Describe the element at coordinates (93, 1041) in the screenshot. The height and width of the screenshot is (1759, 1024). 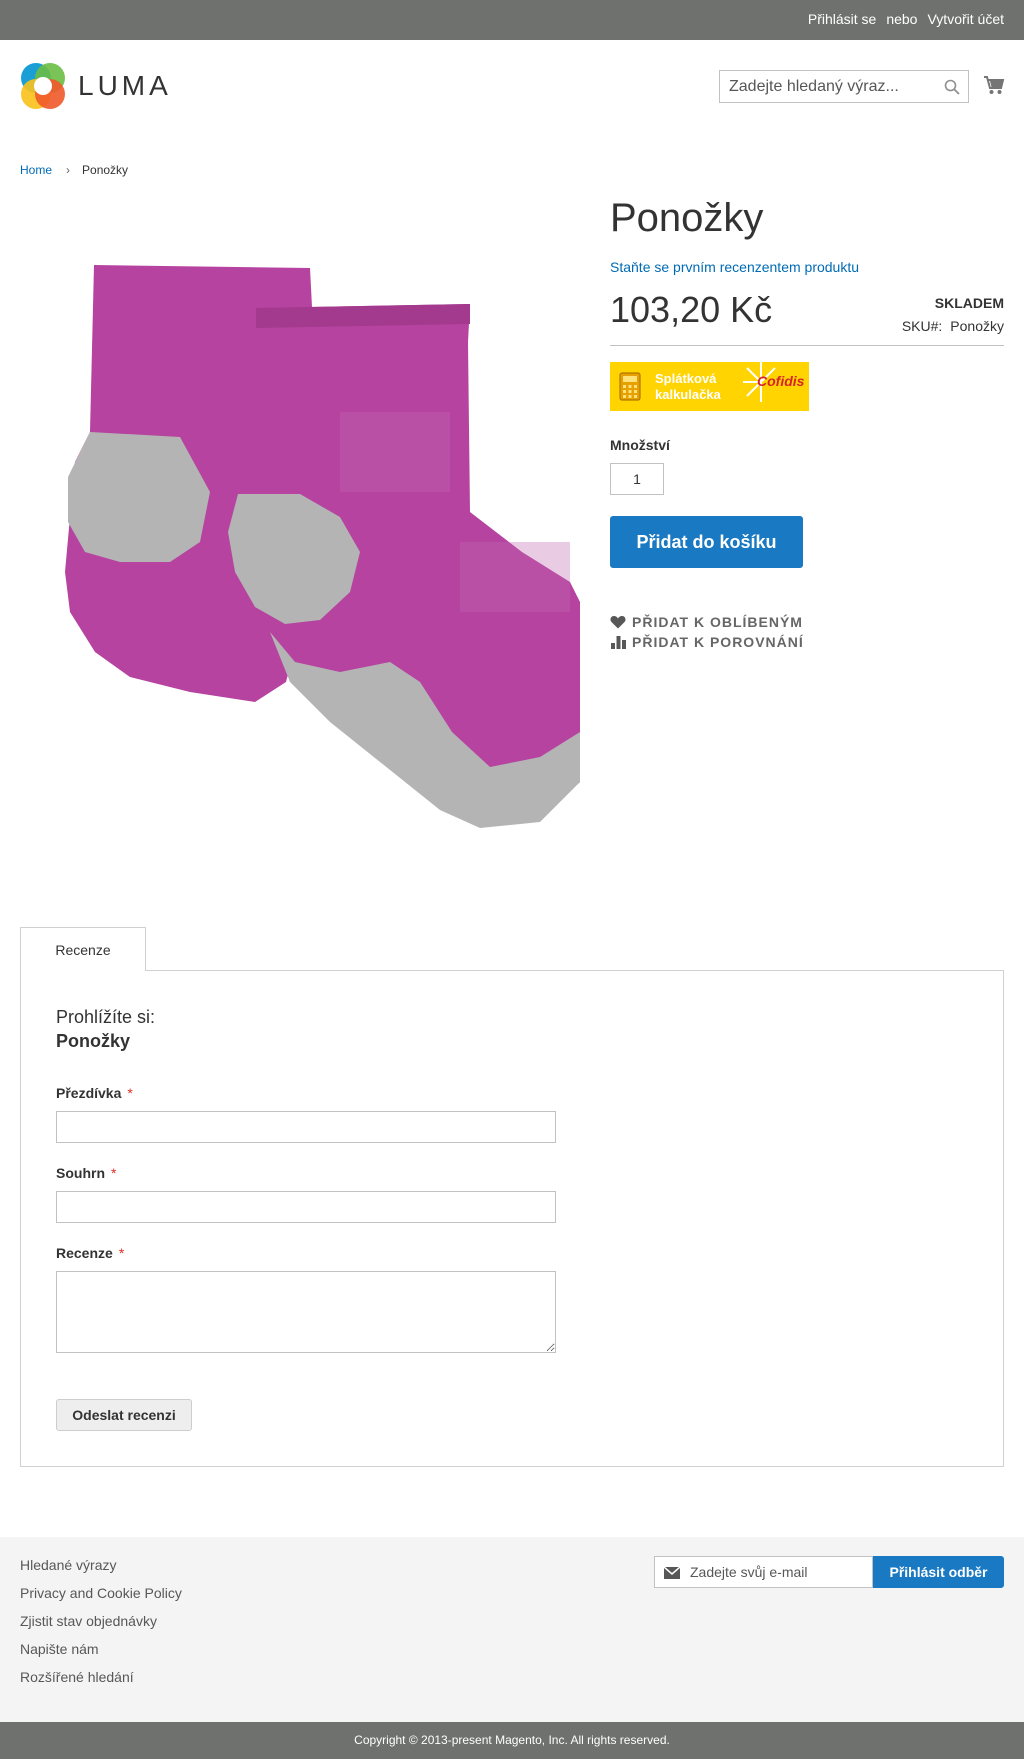
I see `review-product-name: Ponožky` at that location.